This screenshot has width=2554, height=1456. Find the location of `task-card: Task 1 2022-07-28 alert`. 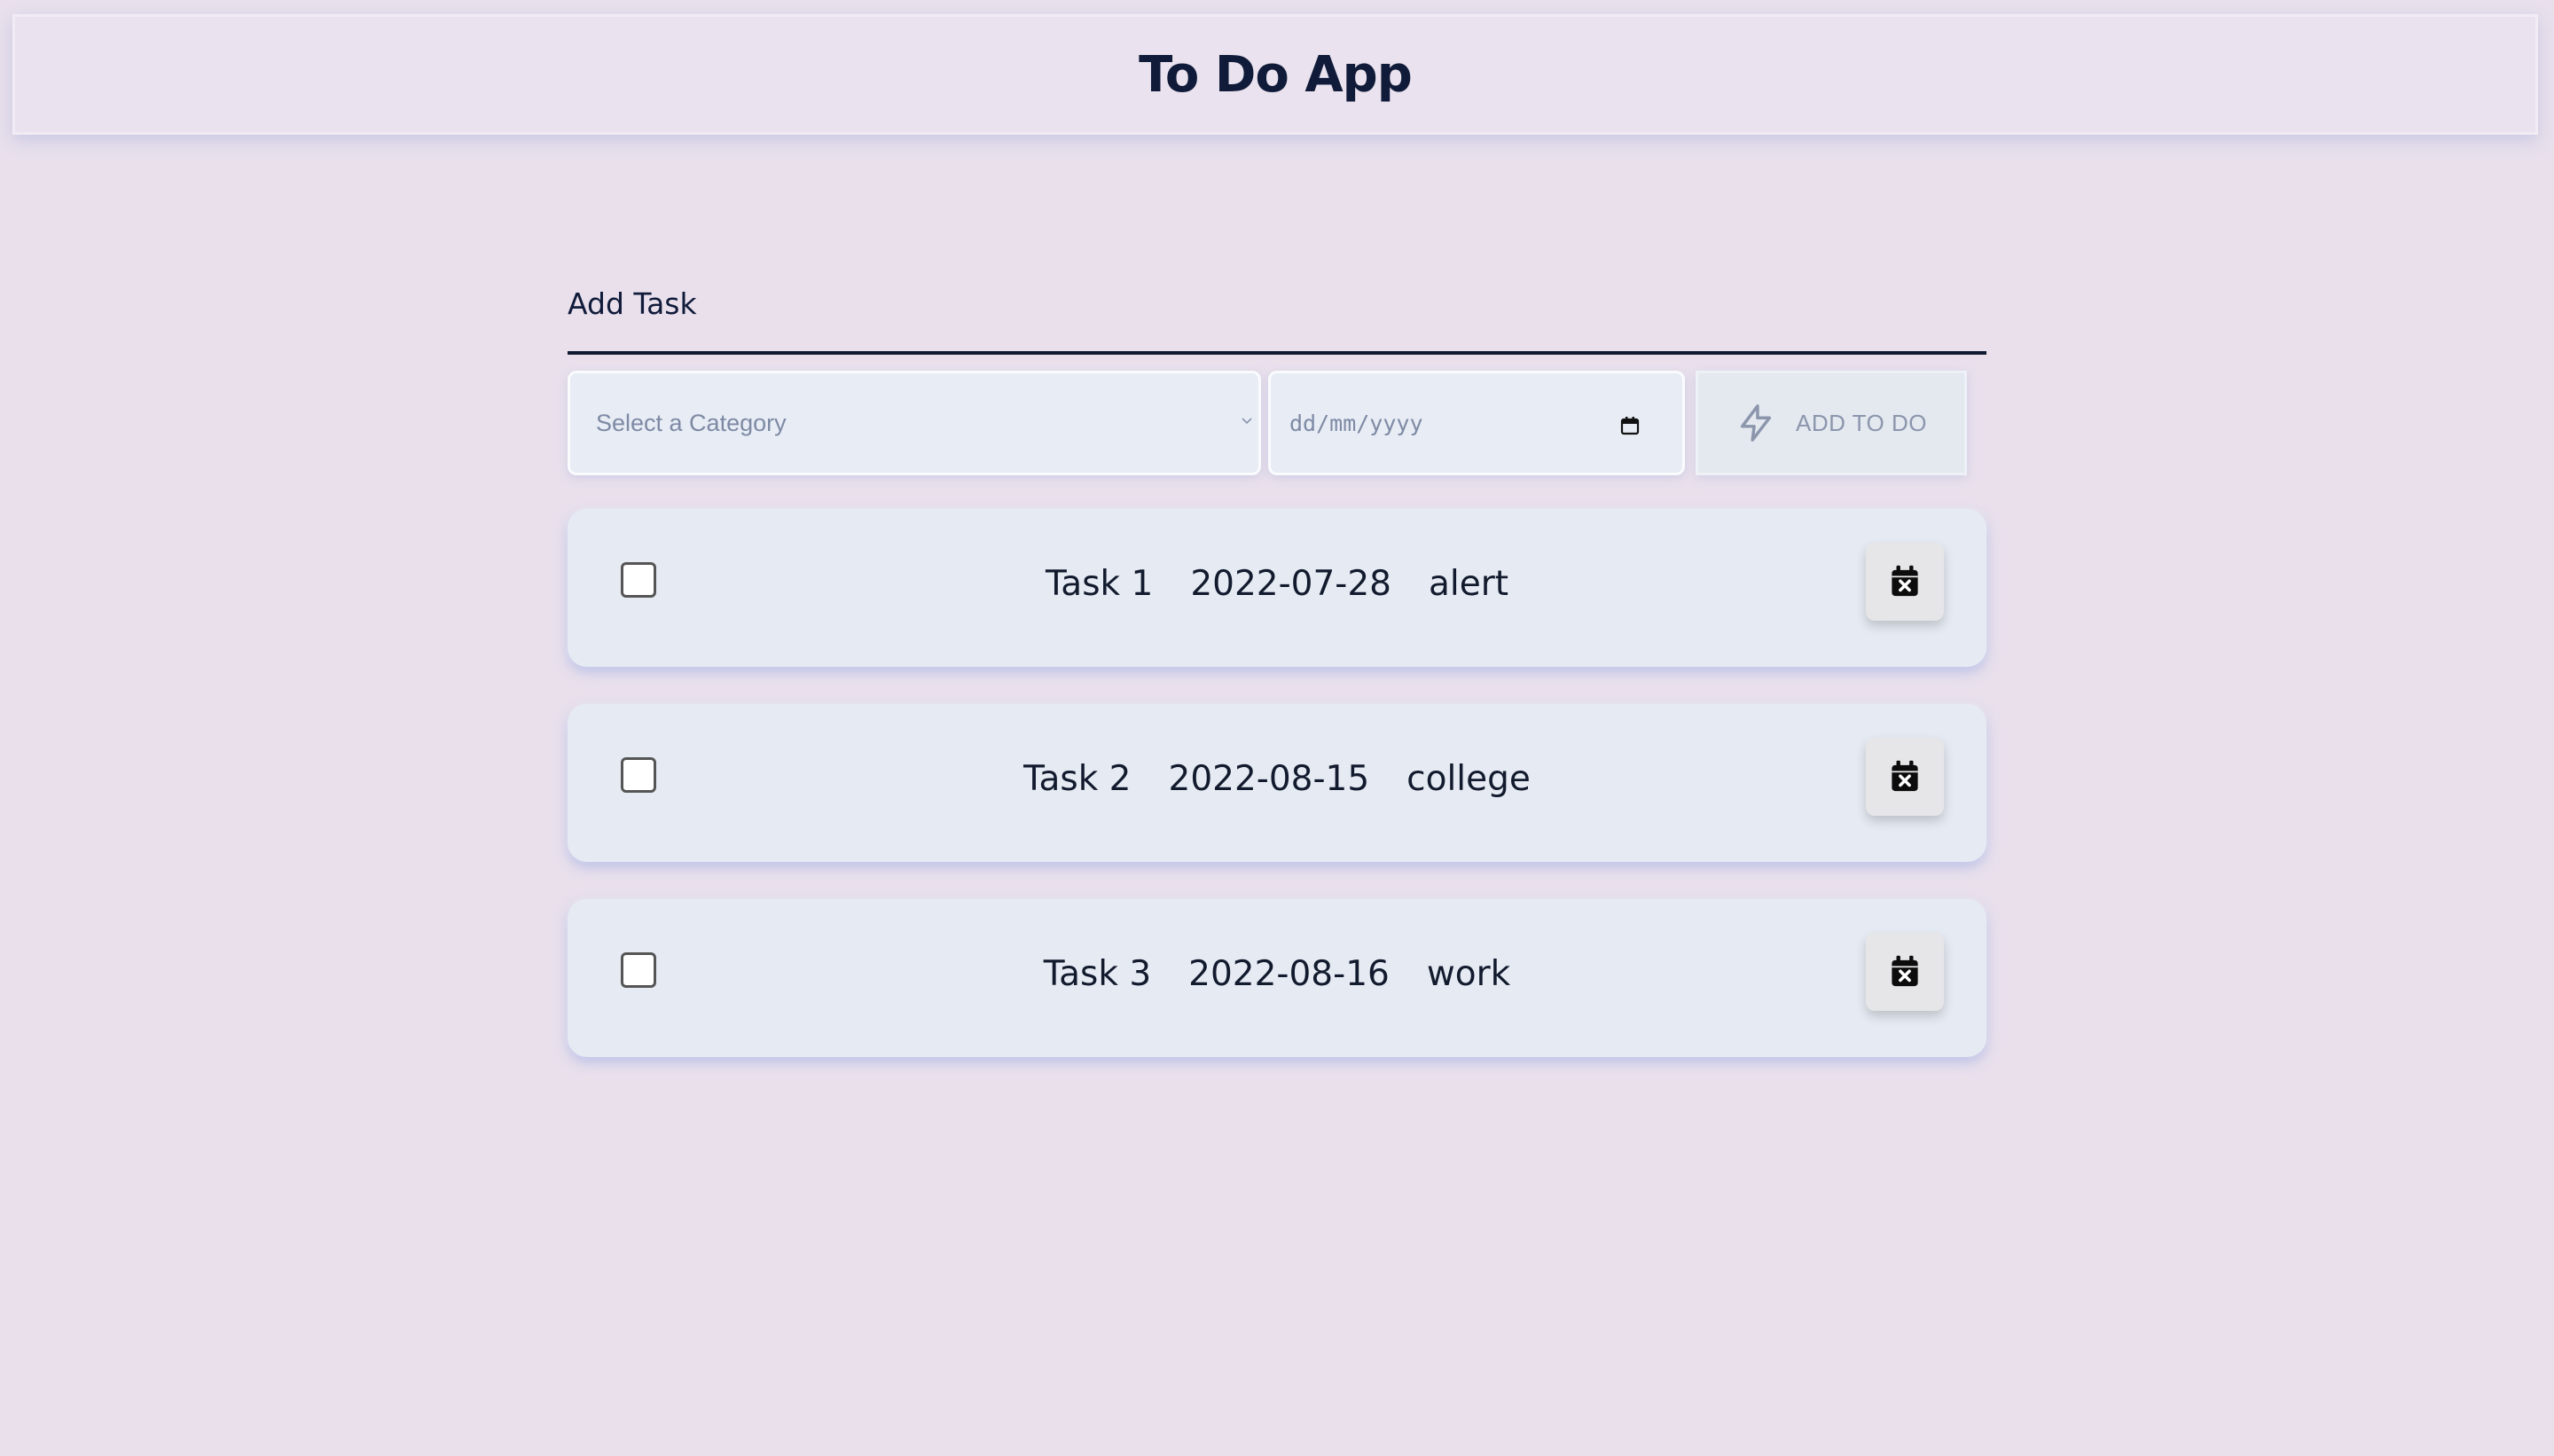

task-card: Task 1 2022-07-28 alert is located at coordinates (1277, 588).